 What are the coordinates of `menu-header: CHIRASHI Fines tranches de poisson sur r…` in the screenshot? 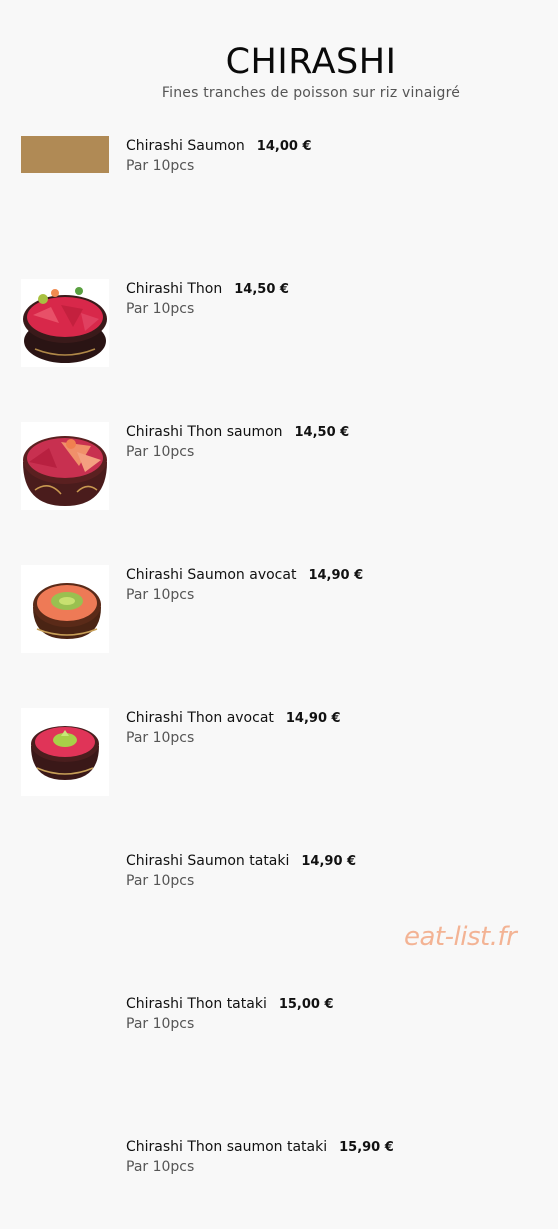 It's located at (279, 55).